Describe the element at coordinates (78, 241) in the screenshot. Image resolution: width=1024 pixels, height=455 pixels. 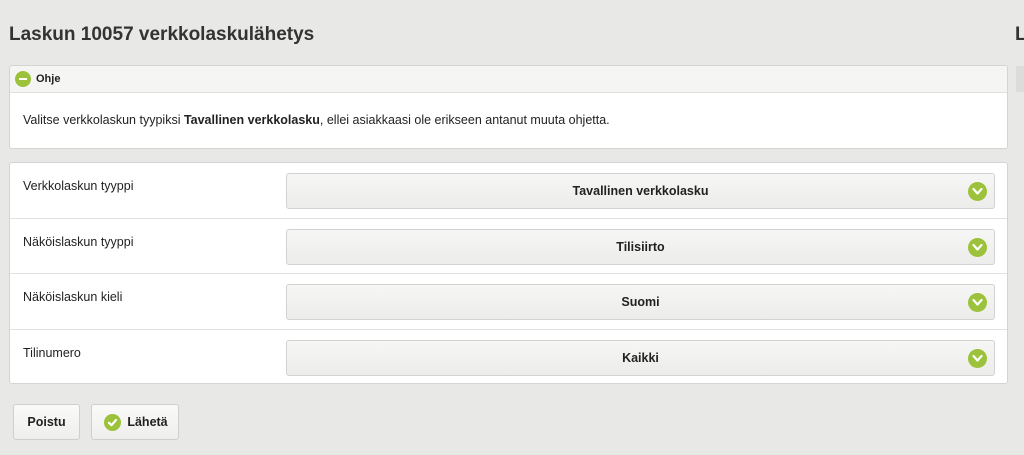
I see `image-type-label: Näköislaskun tyyppi` at that location.